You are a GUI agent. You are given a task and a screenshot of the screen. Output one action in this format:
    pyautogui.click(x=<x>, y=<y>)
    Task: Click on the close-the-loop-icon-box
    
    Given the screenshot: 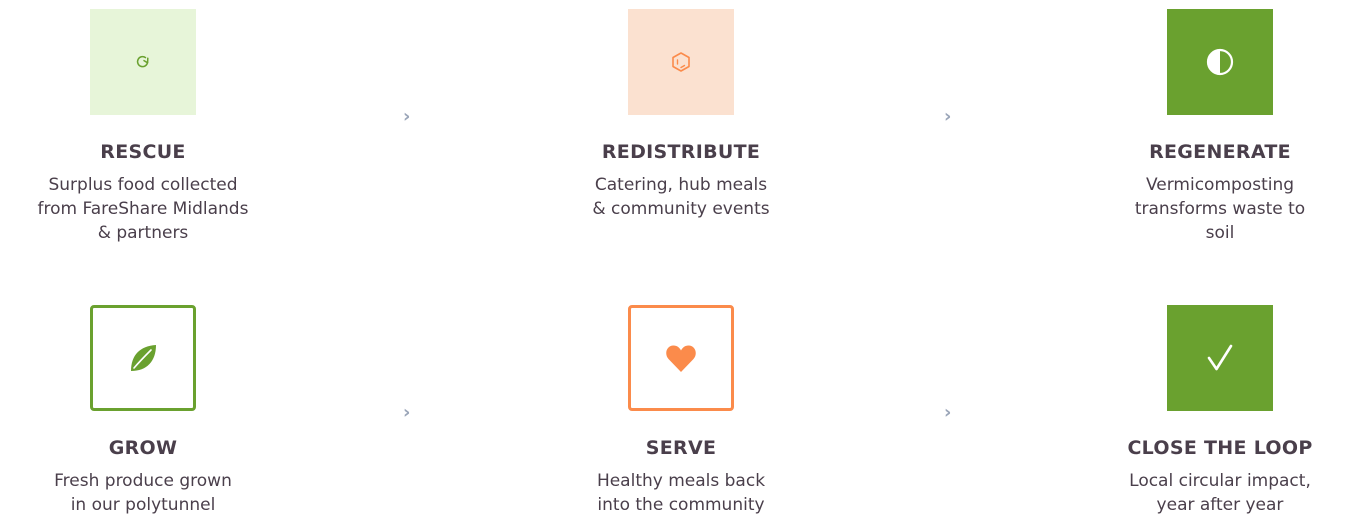 What is the action you would take?
    pyautogui.click(x=1220, y=358)
    